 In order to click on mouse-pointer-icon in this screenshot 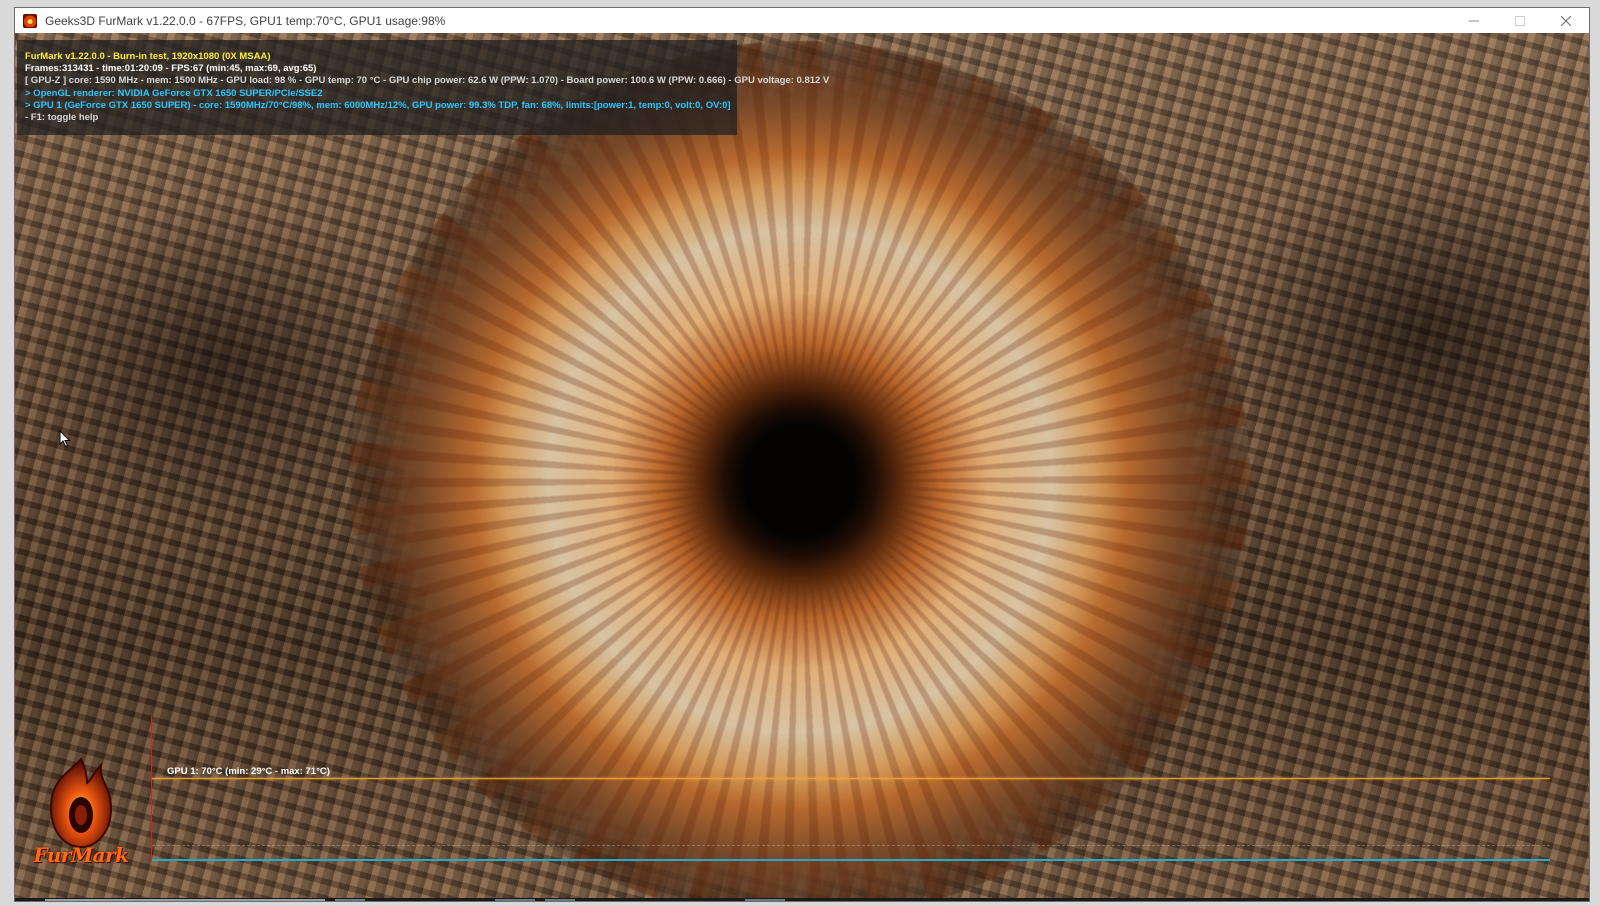, I will do `click(65, 439)`.